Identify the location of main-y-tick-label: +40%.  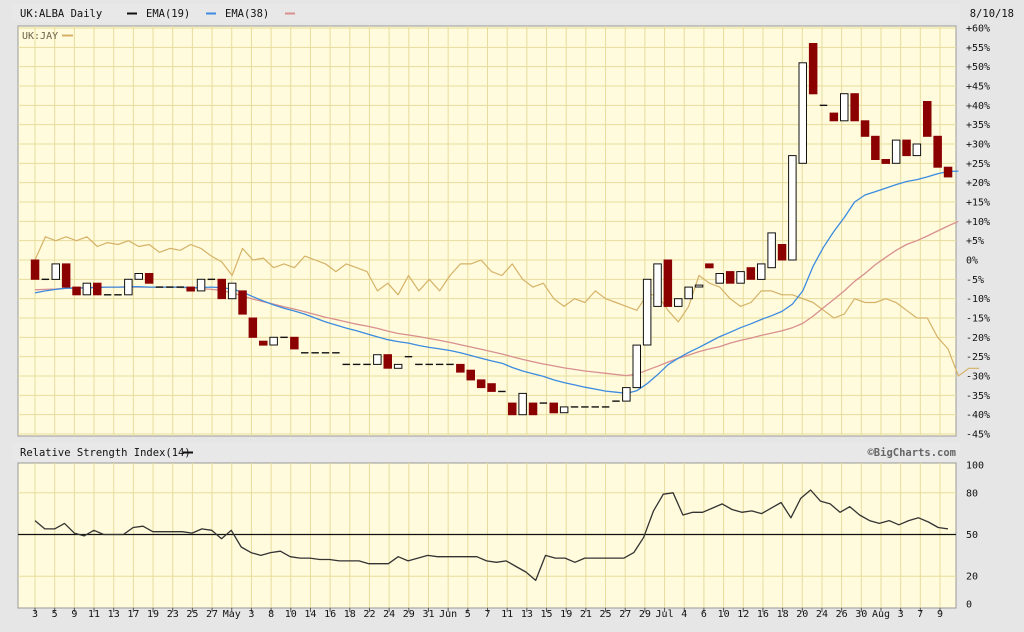
(978, 106).